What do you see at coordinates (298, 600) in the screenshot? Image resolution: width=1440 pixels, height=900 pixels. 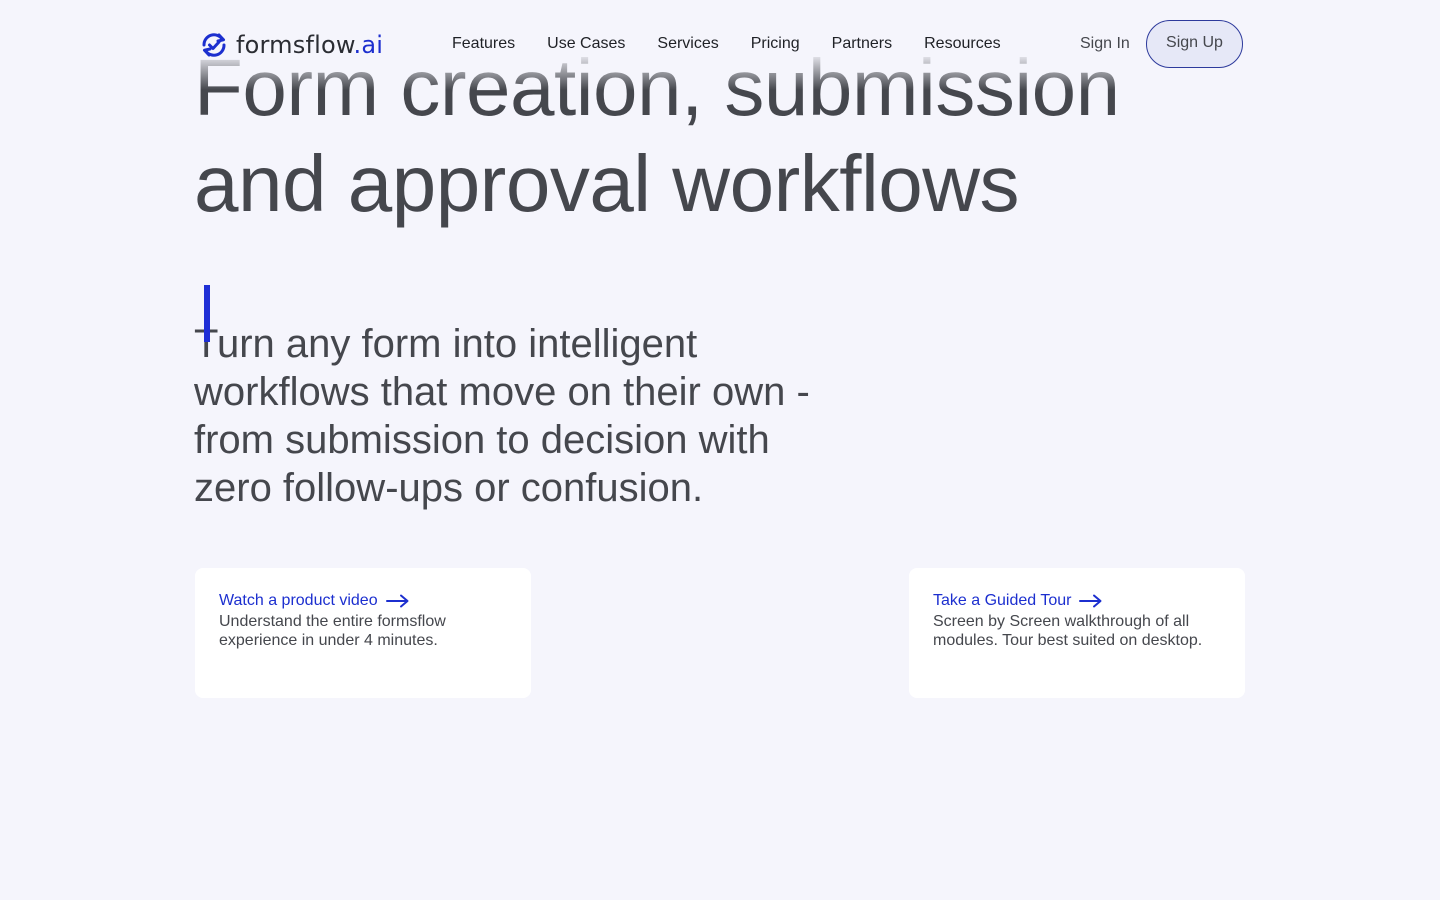 I see `watch-video-label: Watch a product video` at bounding box center [298, 600].